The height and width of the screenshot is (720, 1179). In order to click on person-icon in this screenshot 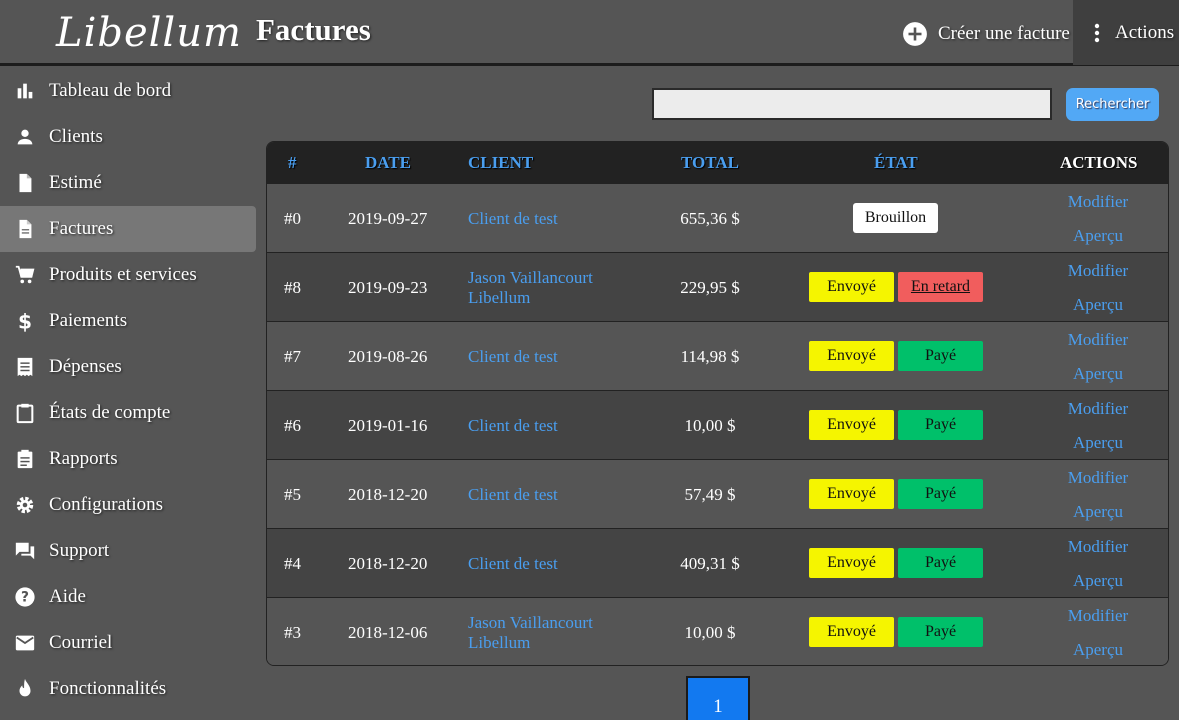, I will do `click(25, 137)`.